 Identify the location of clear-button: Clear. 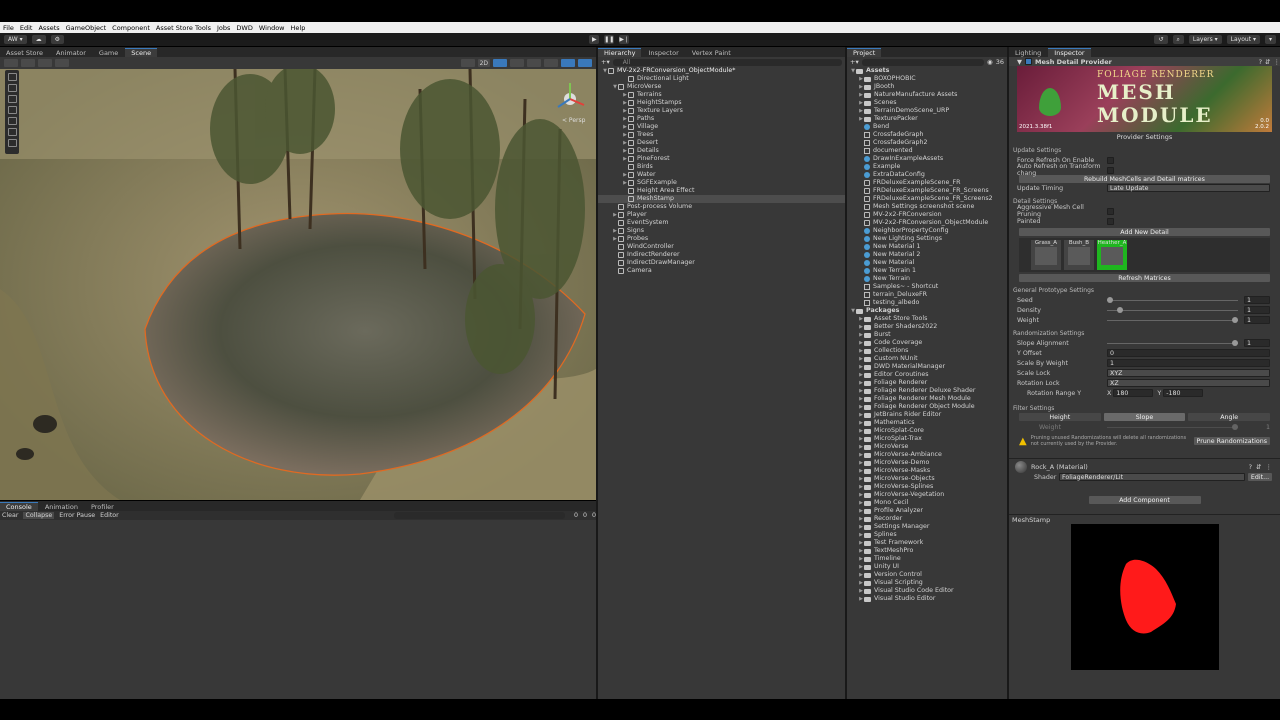
(10, 515).